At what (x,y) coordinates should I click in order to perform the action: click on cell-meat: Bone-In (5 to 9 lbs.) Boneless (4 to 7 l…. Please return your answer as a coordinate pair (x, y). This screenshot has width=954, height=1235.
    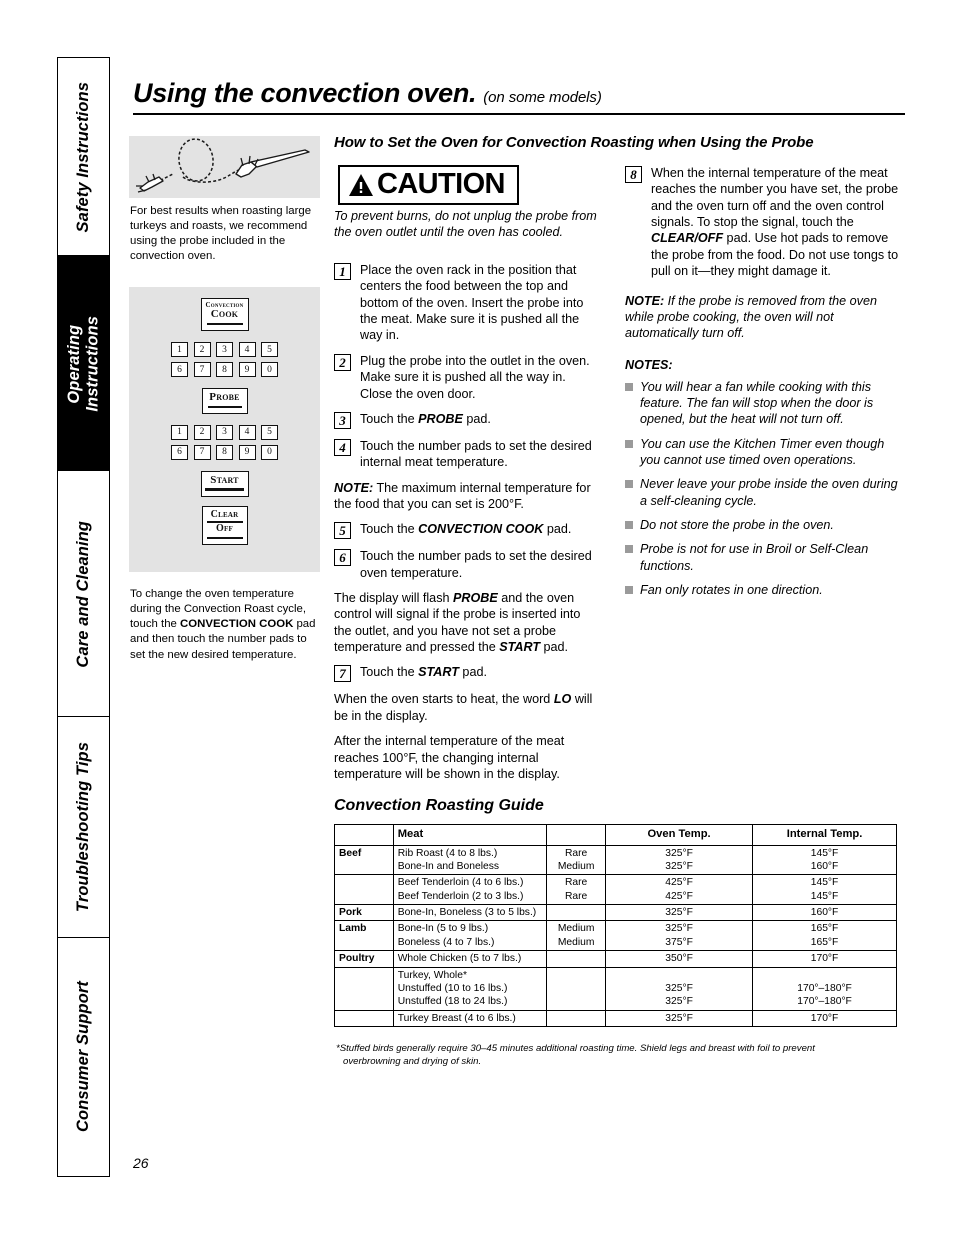
    Looking at the image, I should click on (470, 936).